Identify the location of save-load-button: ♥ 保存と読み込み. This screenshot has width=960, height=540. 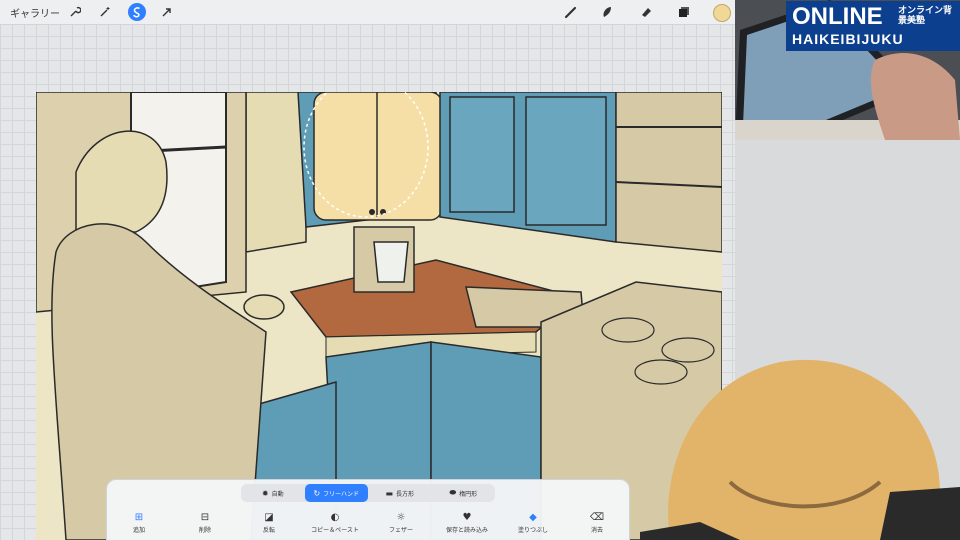
(467, 522).